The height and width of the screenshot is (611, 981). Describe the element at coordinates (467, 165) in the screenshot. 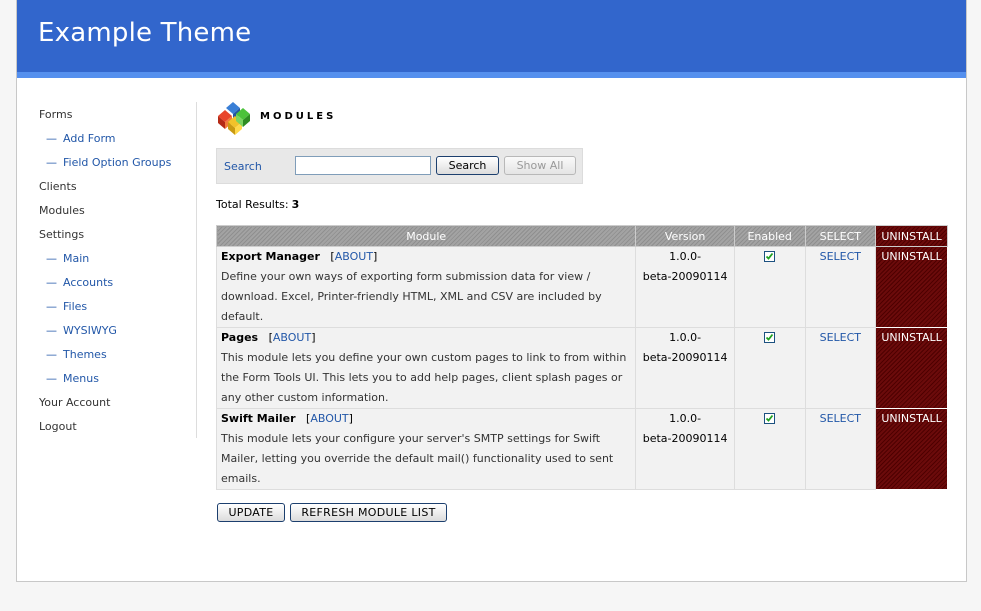

I see `search-button: Search` at that location.